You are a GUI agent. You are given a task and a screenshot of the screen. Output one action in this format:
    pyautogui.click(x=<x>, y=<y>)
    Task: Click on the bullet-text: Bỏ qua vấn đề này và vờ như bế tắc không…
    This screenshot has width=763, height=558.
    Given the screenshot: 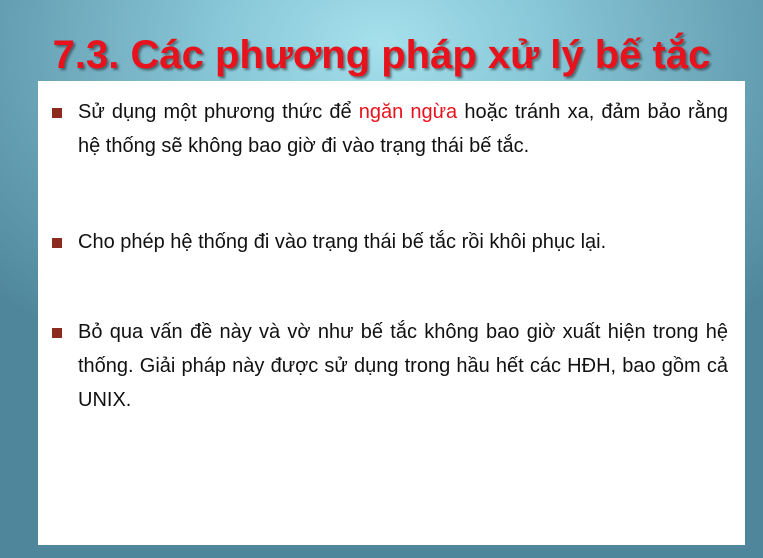 What is the action you would take?
    pyautogui.click(x=403, y=366)
    